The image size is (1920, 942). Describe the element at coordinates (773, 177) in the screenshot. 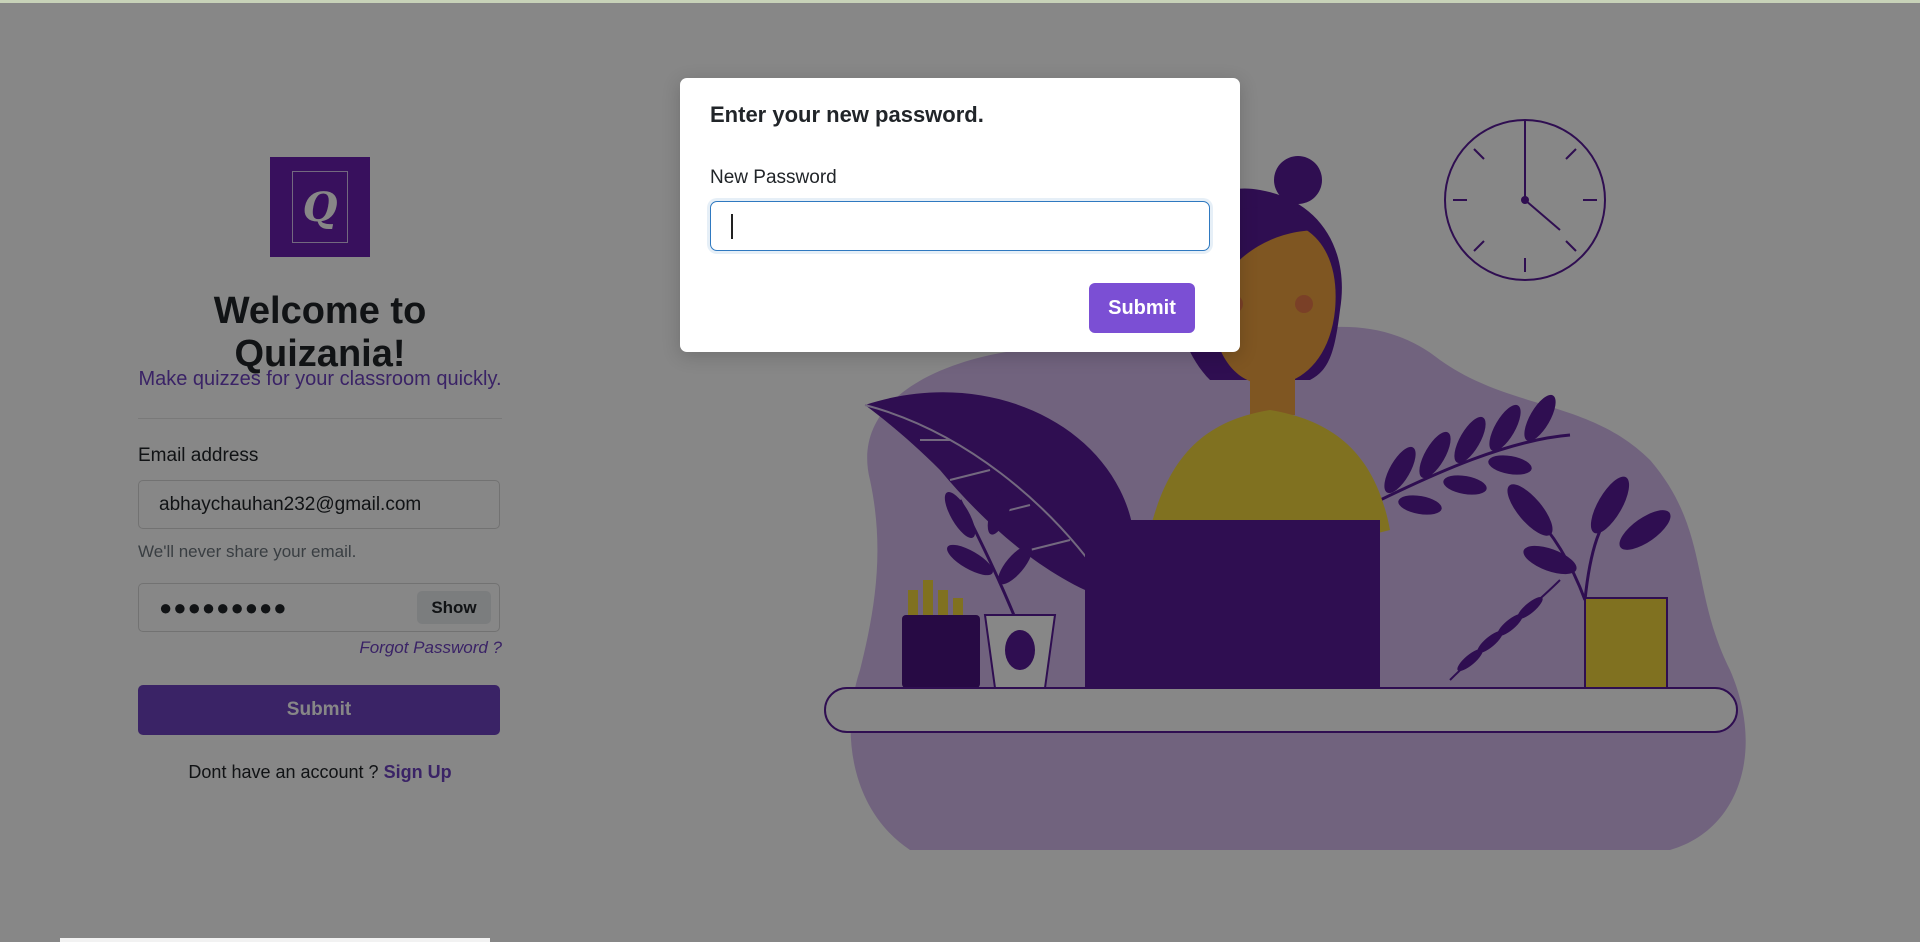

I see `new-password-label: New Password` at that location.